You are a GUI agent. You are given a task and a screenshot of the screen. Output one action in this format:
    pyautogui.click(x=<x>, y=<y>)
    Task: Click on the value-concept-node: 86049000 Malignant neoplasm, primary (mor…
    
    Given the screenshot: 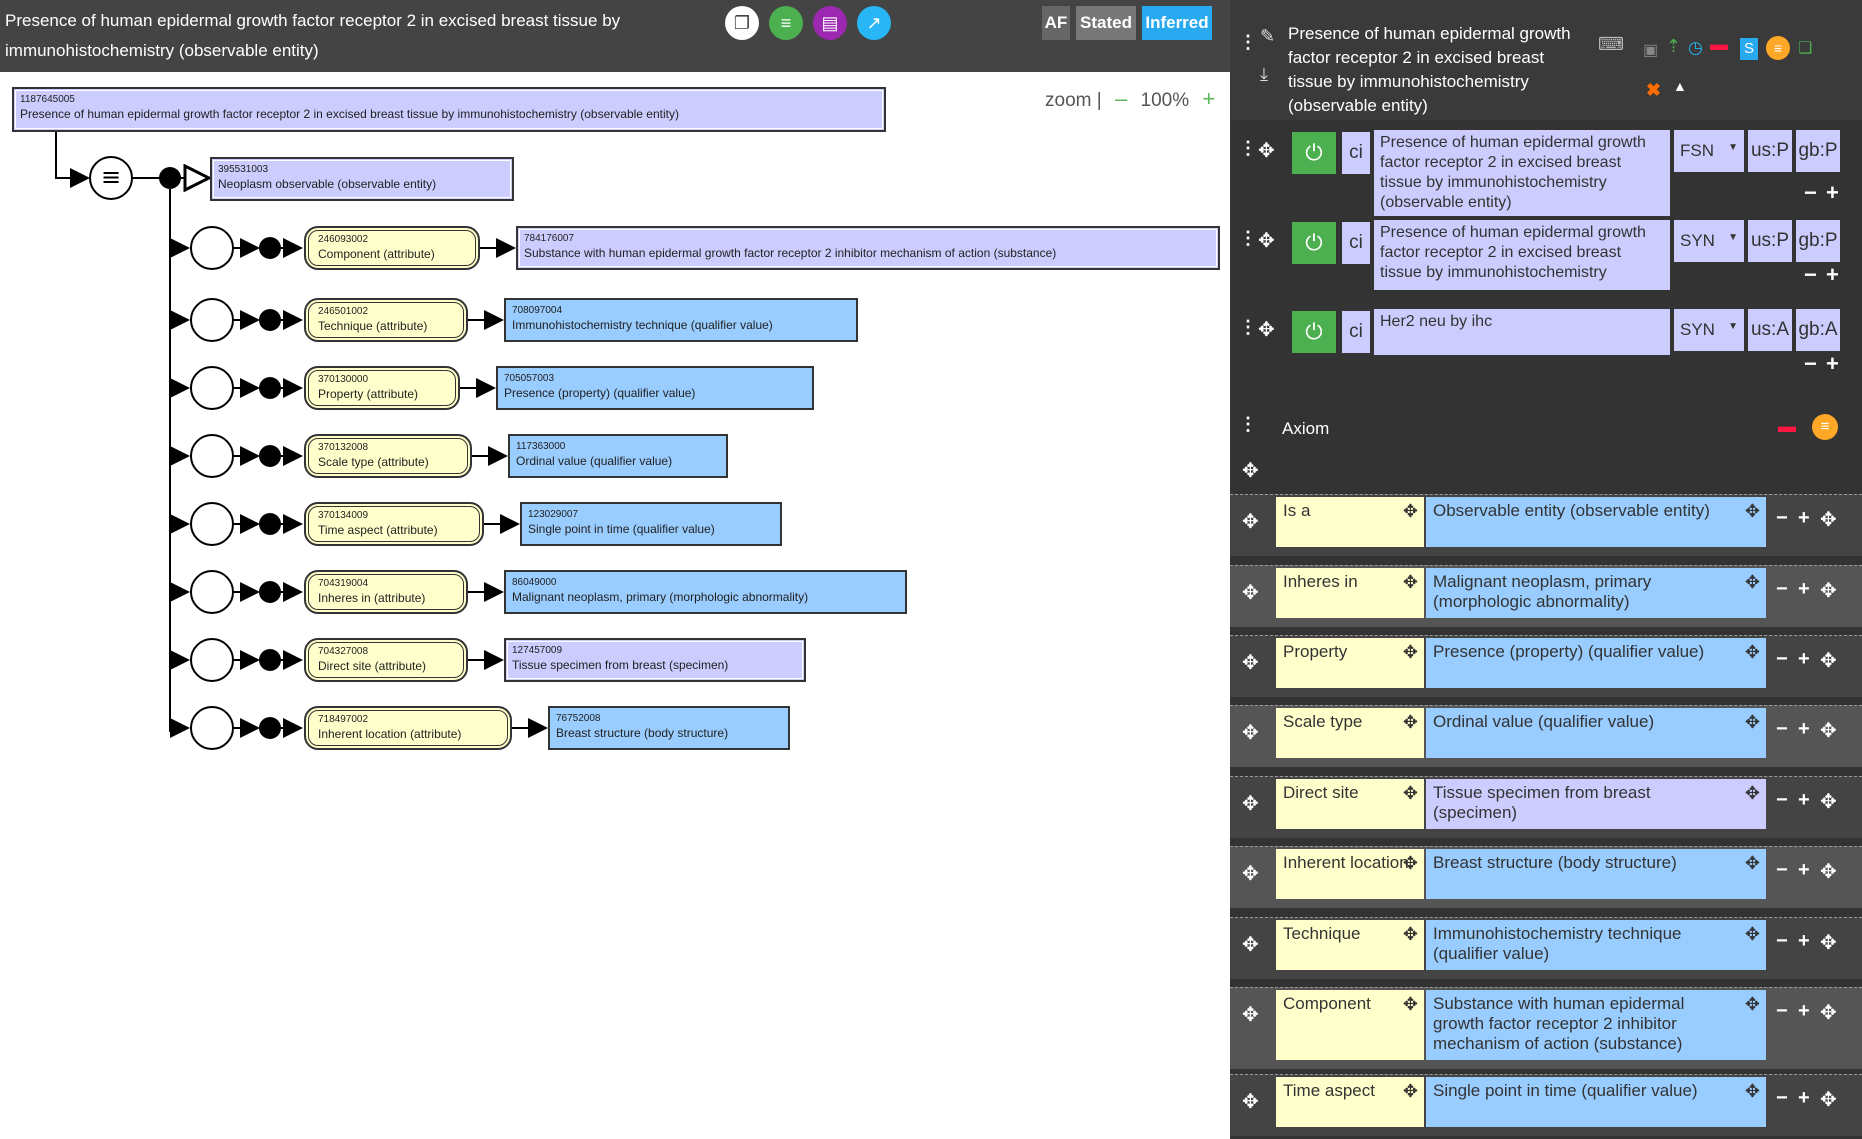 What is the action you would take?
    pyautogui.click(x=705, y=592)
    